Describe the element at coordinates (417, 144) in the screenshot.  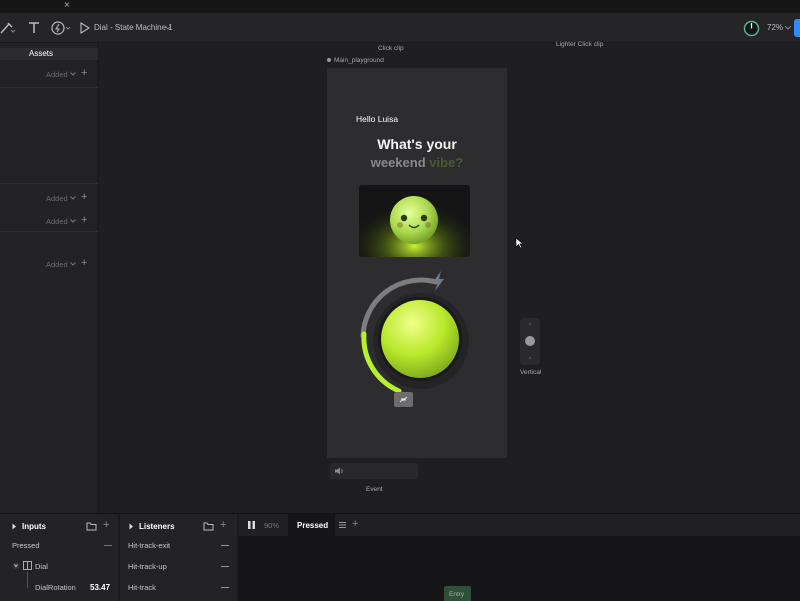
I see `headline-line1: What's your` at that location.